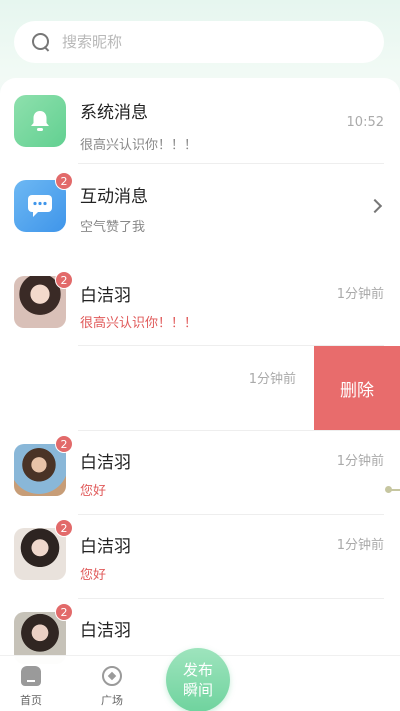  What do you see at coordinates (200, 388) in the screenshot?
I see `chat-row-swiped: 1分钟前 删除` at bounding box center [200, 388].